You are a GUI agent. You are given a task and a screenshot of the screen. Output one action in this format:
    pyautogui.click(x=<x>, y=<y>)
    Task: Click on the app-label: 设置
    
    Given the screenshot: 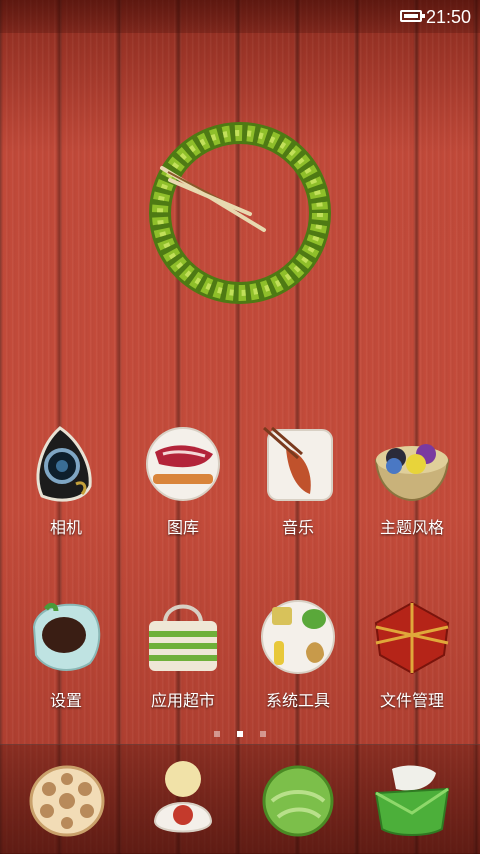 What is the action you would take?
    pyautogui.click(x=65, y=700)
    